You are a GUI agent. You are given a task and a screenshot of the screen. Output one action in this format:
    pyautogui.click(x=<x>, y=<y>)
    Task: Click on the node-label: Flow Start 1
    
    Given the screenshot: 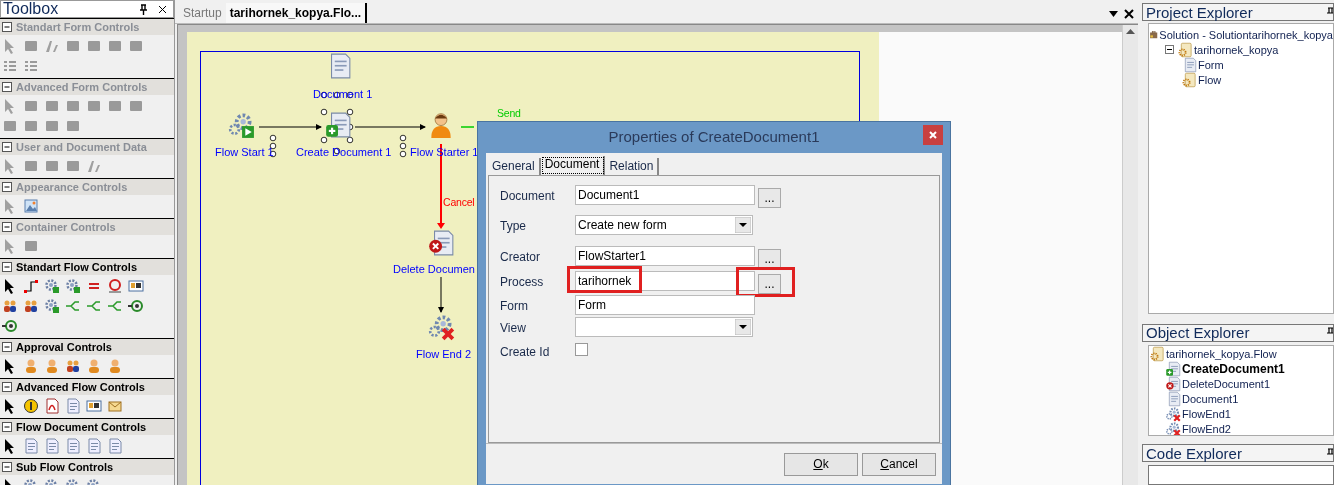 What is the action you would take?
    pyautogui.click(x=244, y=152)
    